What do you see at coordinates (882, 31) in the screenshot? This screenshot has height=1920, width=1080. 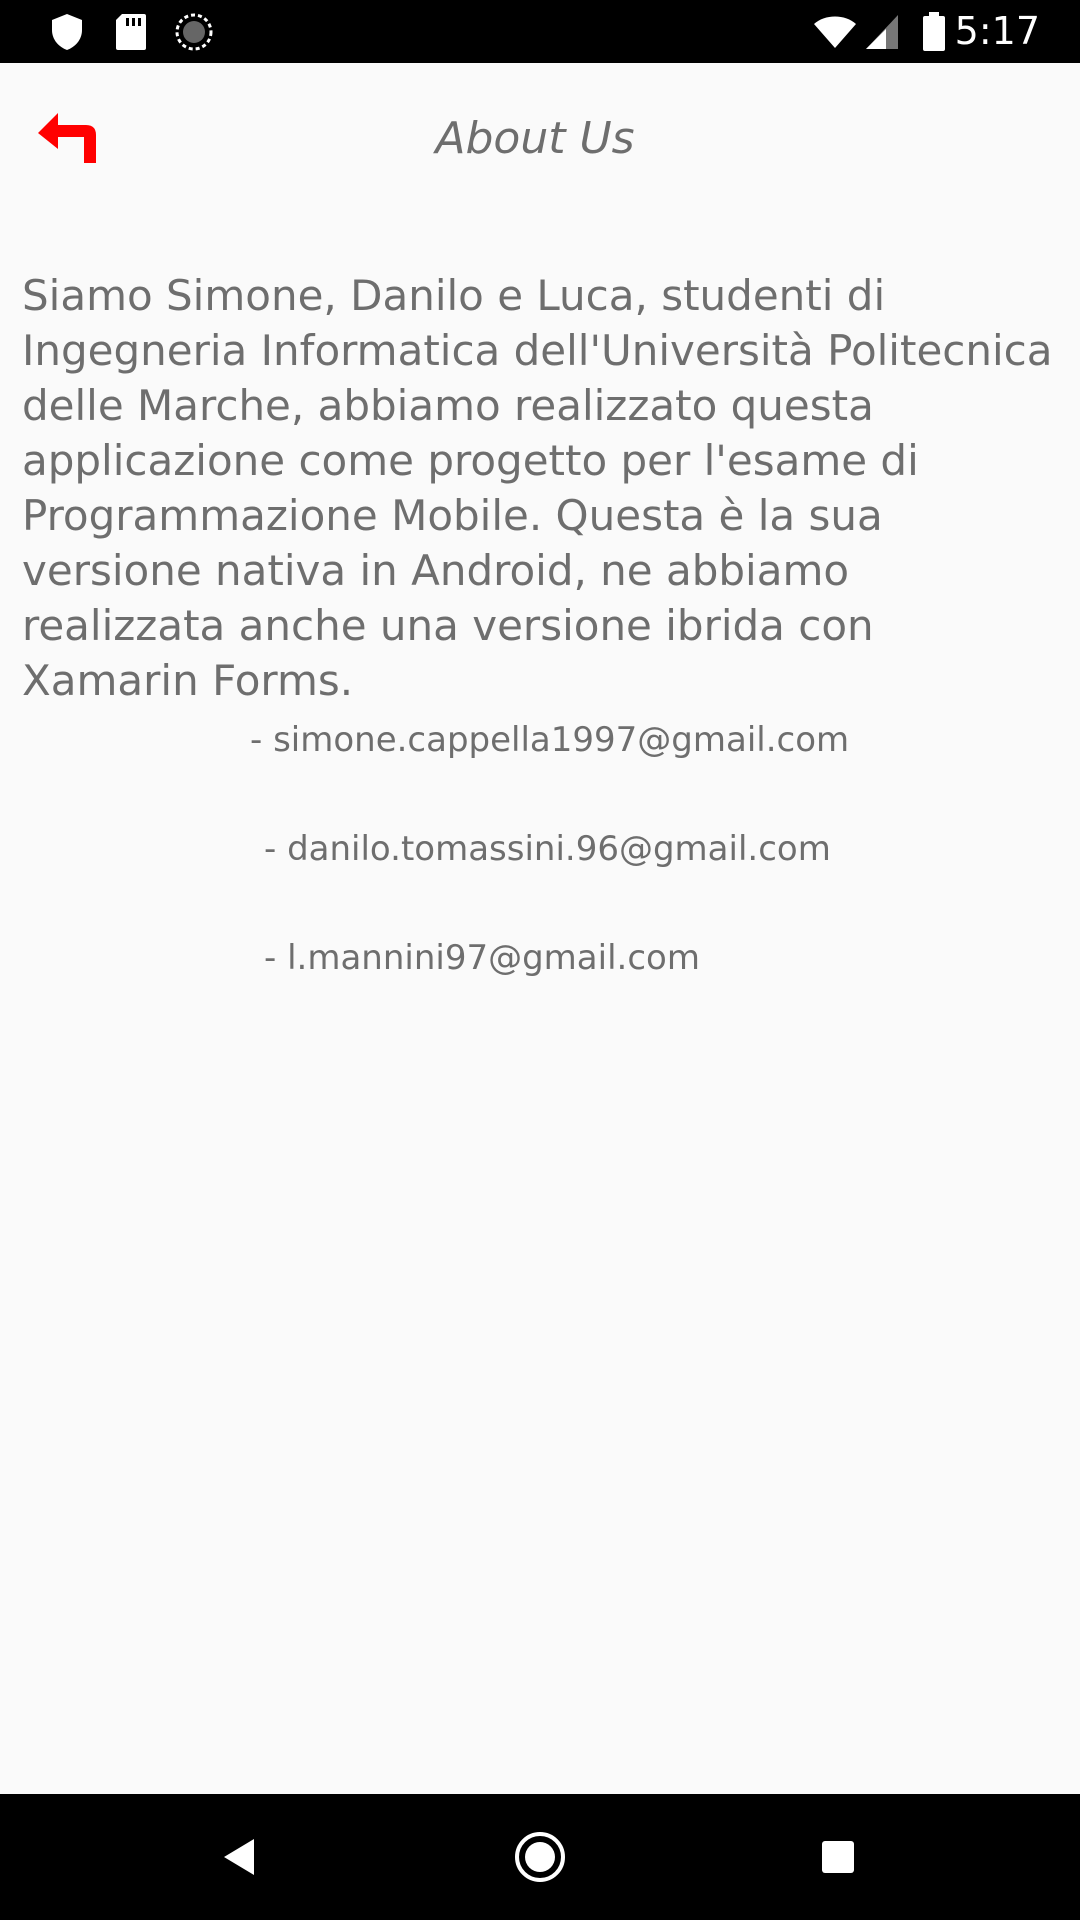 I see `signal-icon` at bounding box center [882, 31].